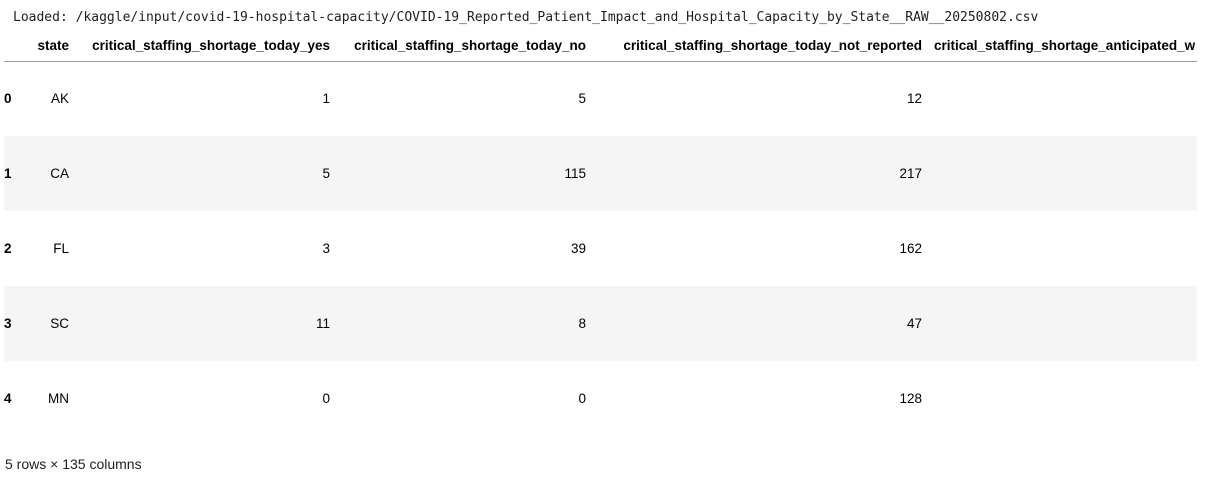 The image size is (1213, 488). Describe the element at coordinates (8, 398) in the screenshot. I see `row-index: 4` at that location.